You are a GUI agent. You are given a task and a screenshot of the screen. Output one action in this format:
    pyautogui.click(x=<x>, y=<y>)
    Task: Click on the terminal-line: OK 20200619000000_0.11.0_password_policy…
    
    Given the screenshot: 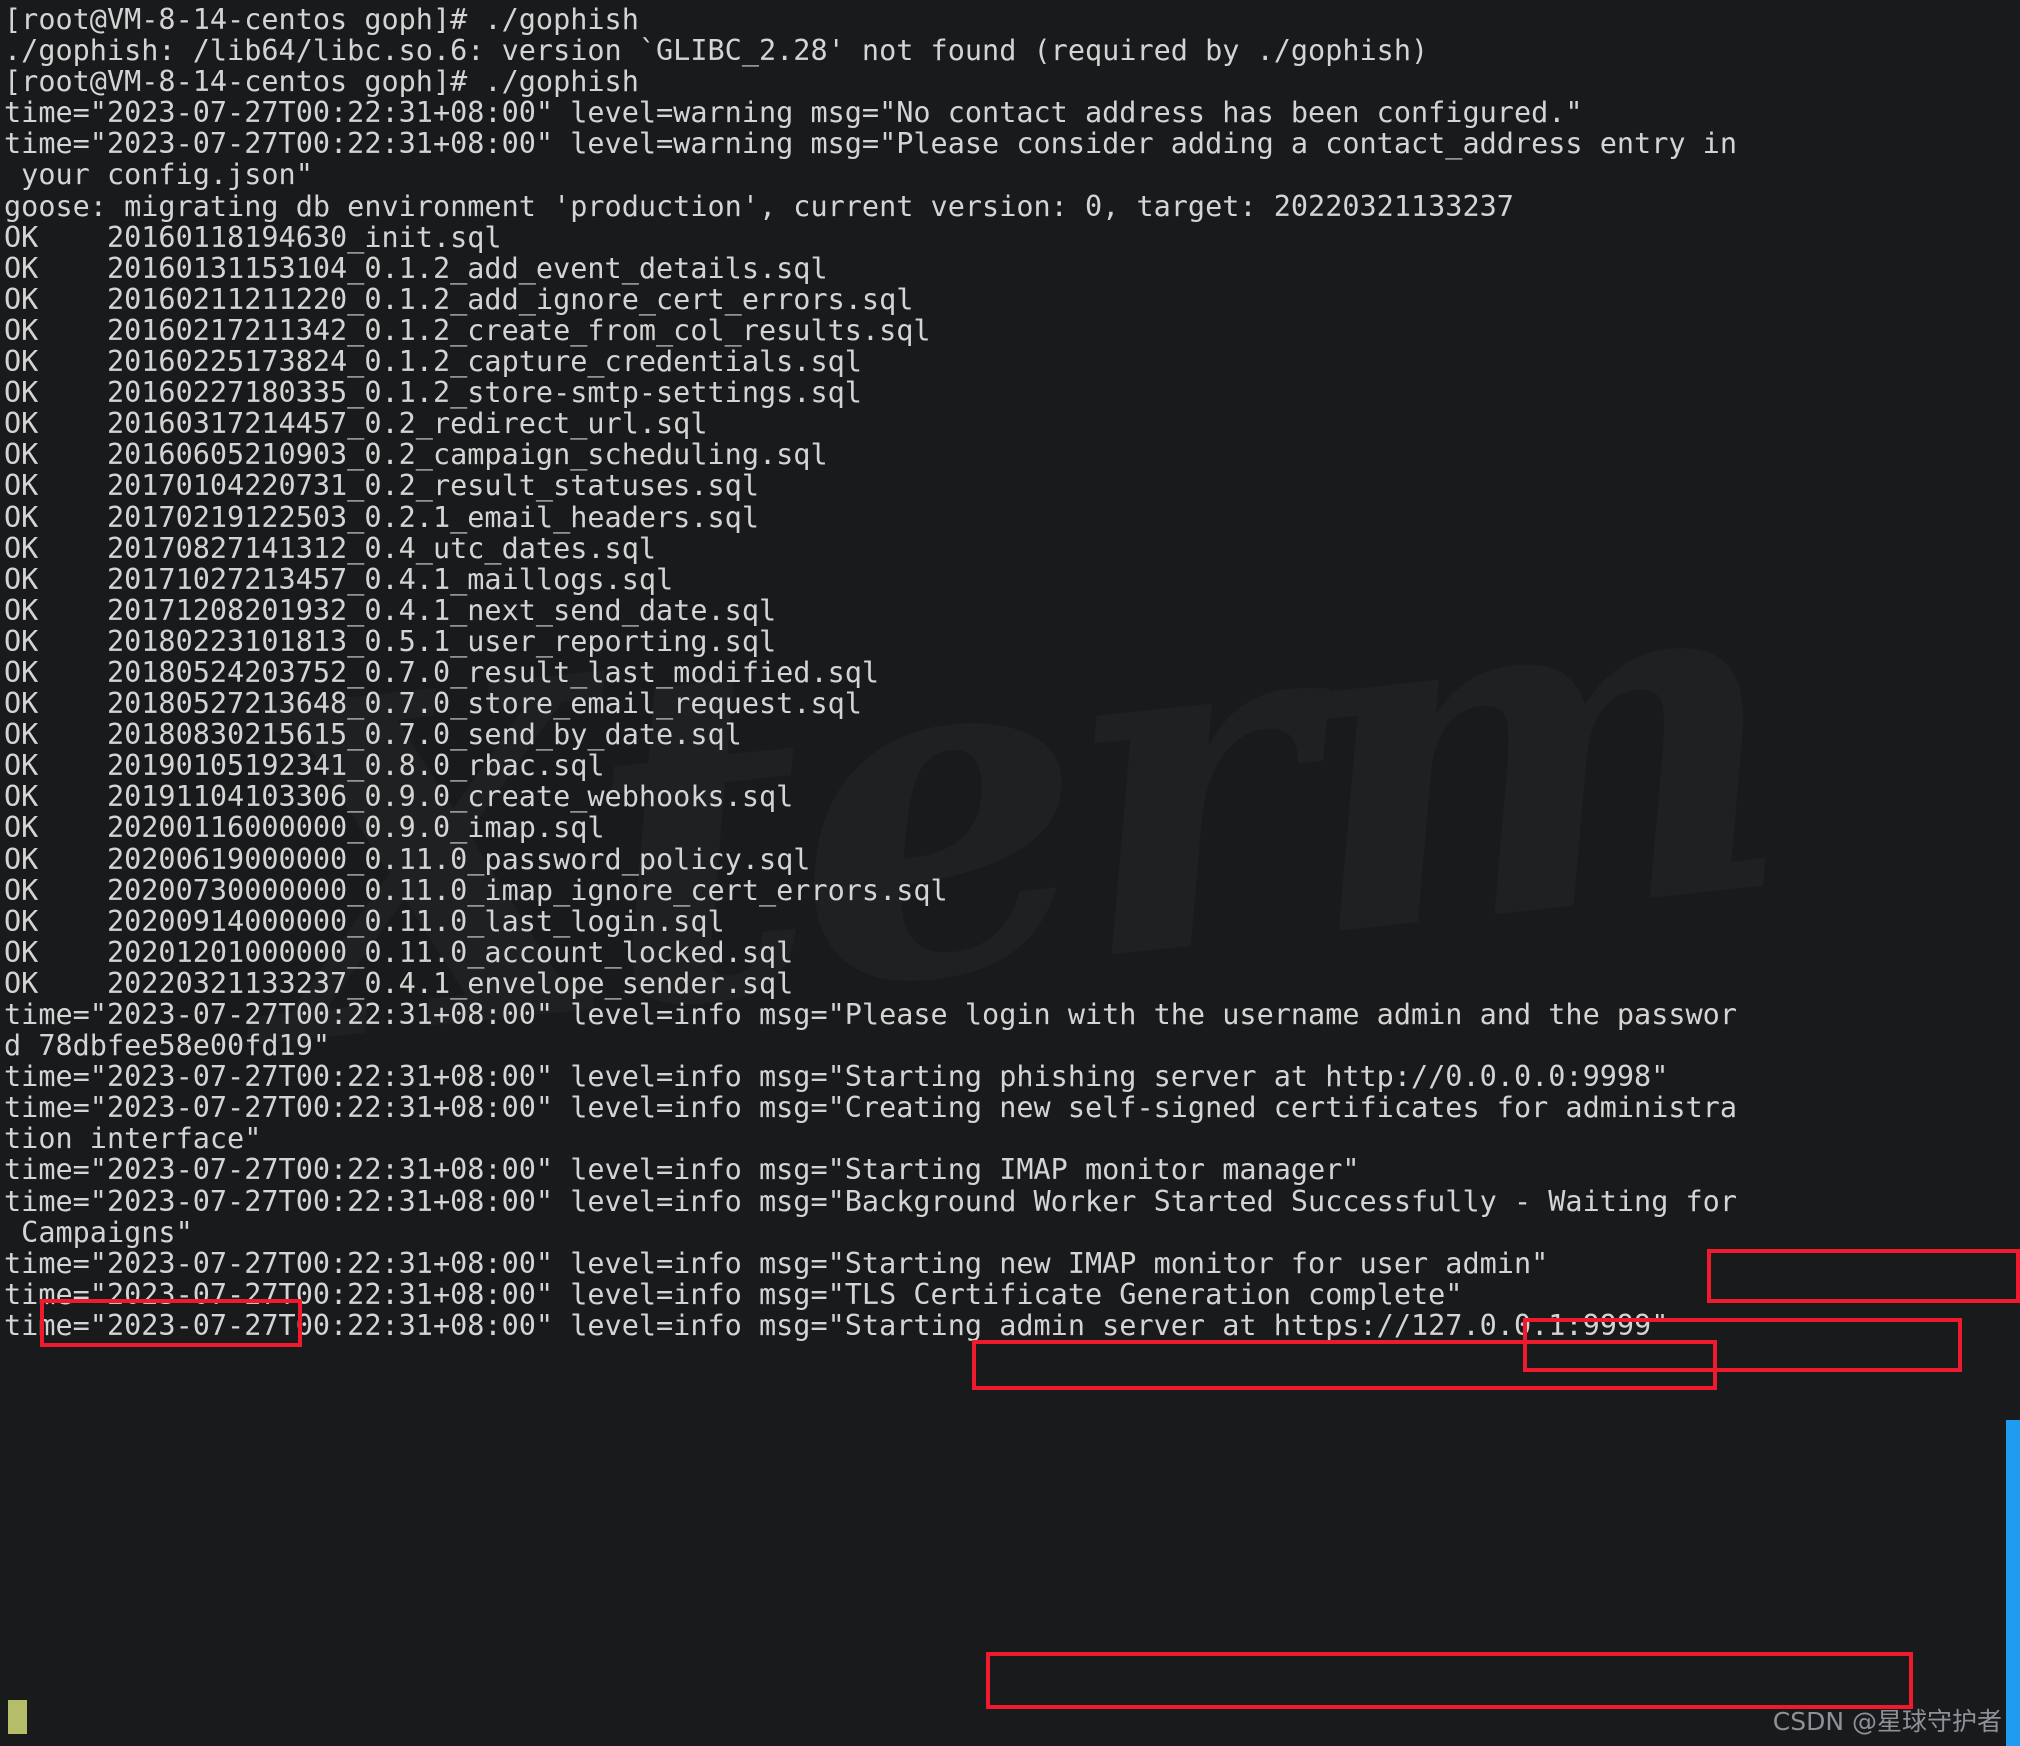 What is the action you would take?
    pyautogui.click(x=407, y=859)
    